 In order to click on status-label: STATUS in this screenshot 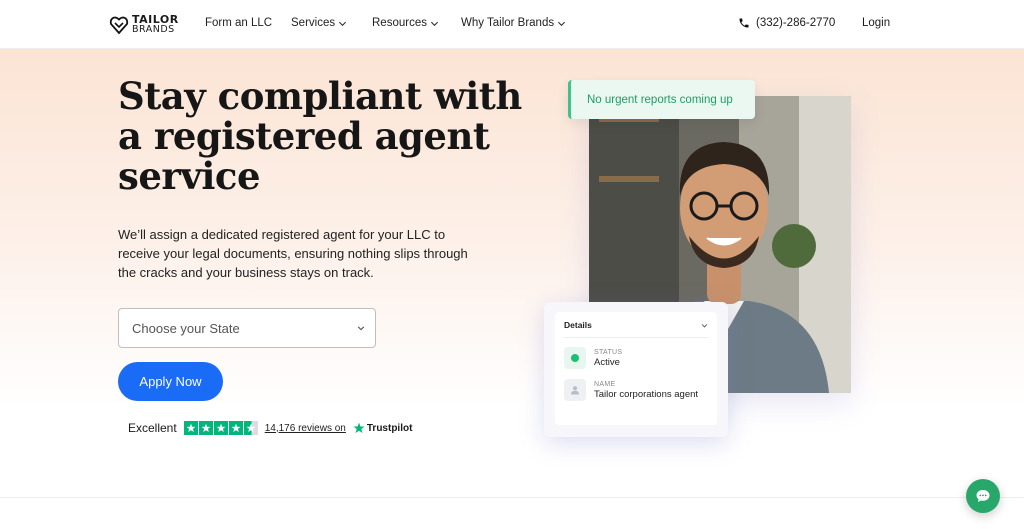, I will do `click(608, 352)`.